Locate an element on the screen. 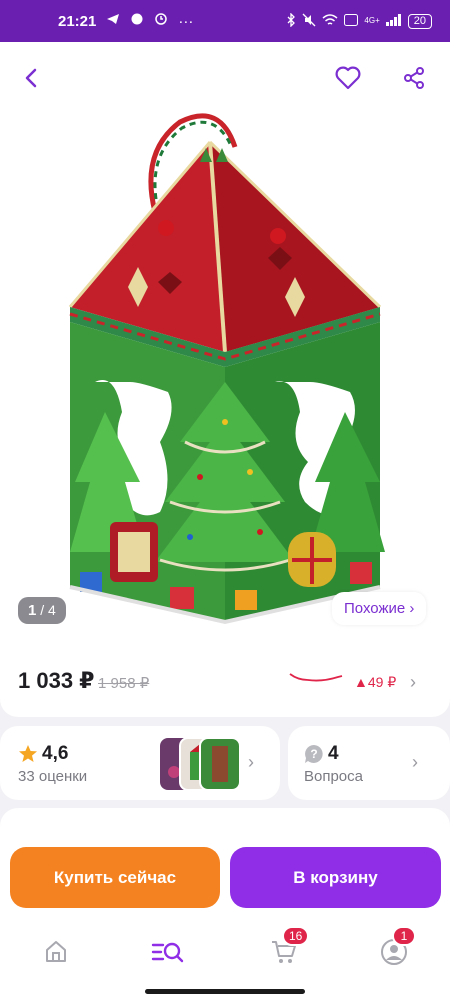 The image size is (450, 1000). rating-count: 33 оценки is located at coordinates (53, 776).